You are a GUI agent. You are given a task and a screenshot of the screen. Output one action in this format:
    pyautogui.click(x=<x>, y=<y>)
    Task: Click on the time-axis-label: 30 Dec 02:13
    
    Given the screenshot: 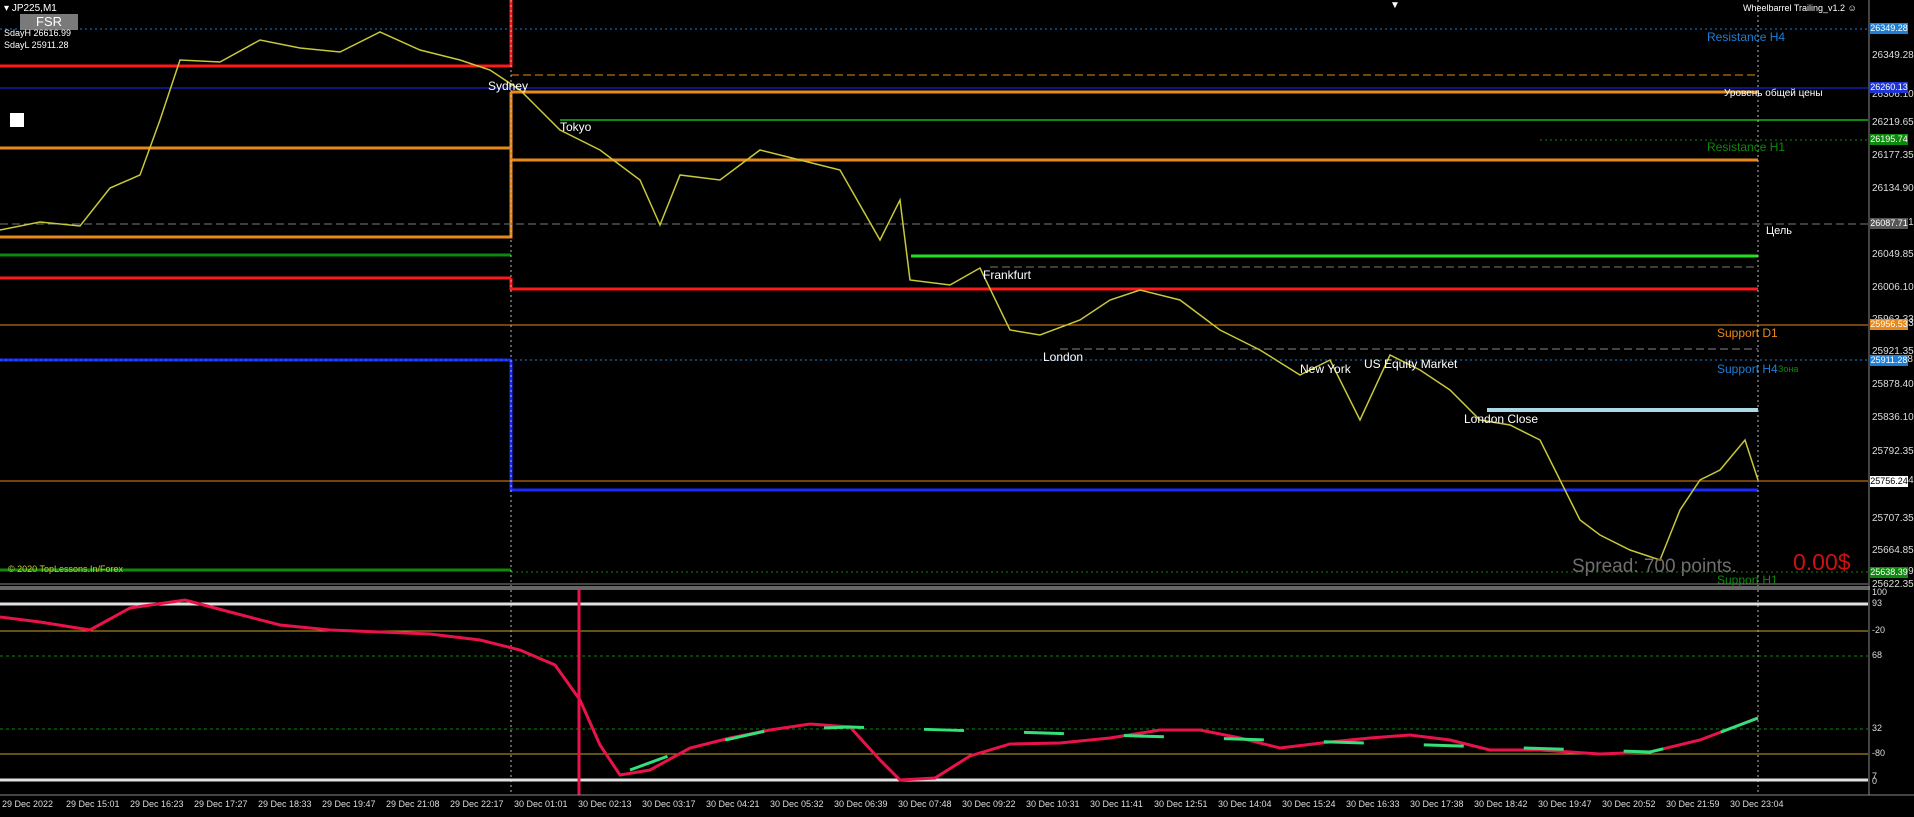 What is the action you would take?
    pyautogui.click(x=605, y=804)
    